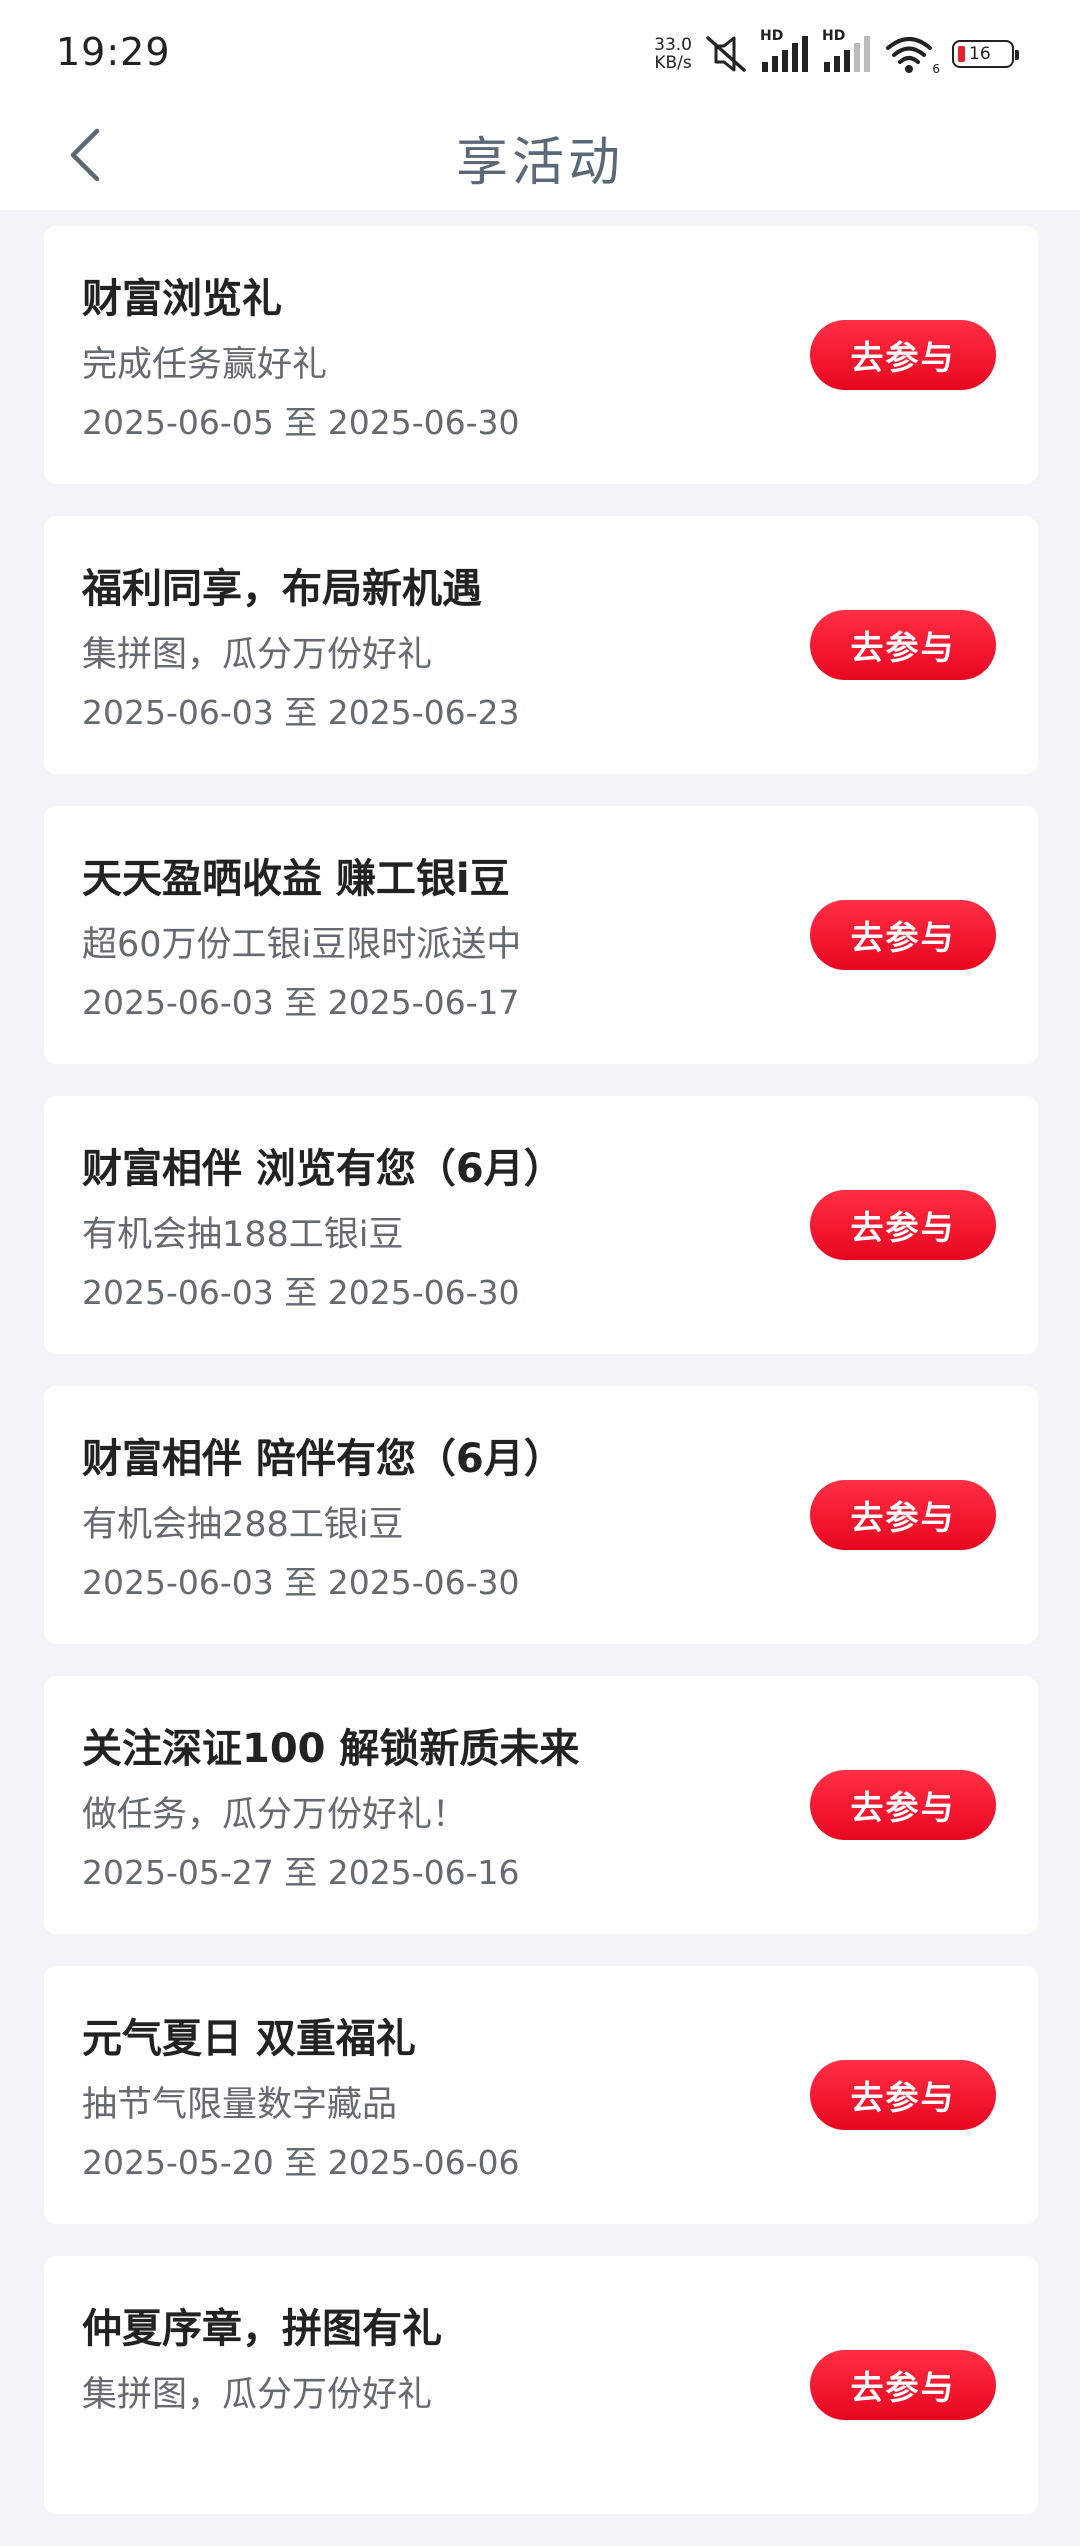  I want to click on status-bar: 19:29 33.0 KB/s HD HD 6 16, so click(540, 55).